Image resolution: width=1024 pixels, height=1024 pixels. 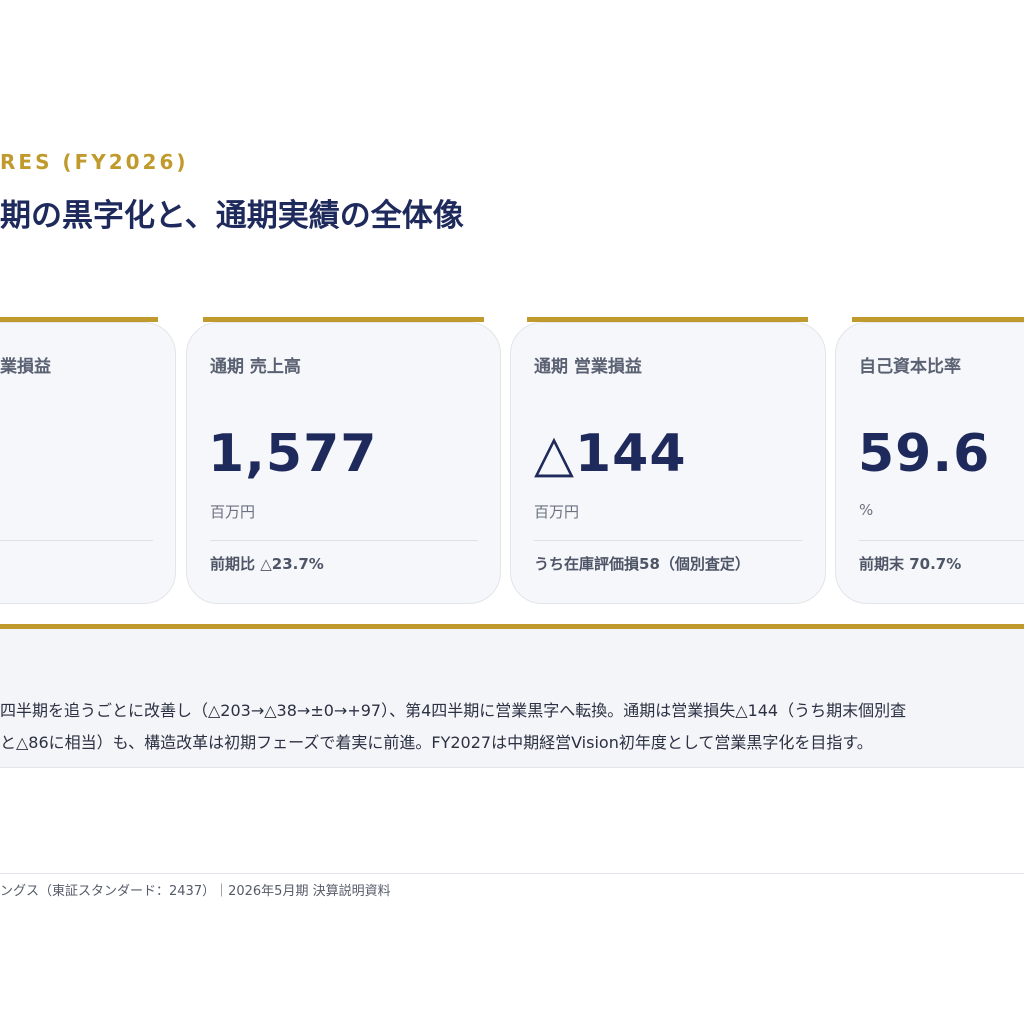 What do you see at coordinates (910, 367) in the screenshot?
I see `kpi-card-label: 自己資本比率` at bounding box center [910, 367].